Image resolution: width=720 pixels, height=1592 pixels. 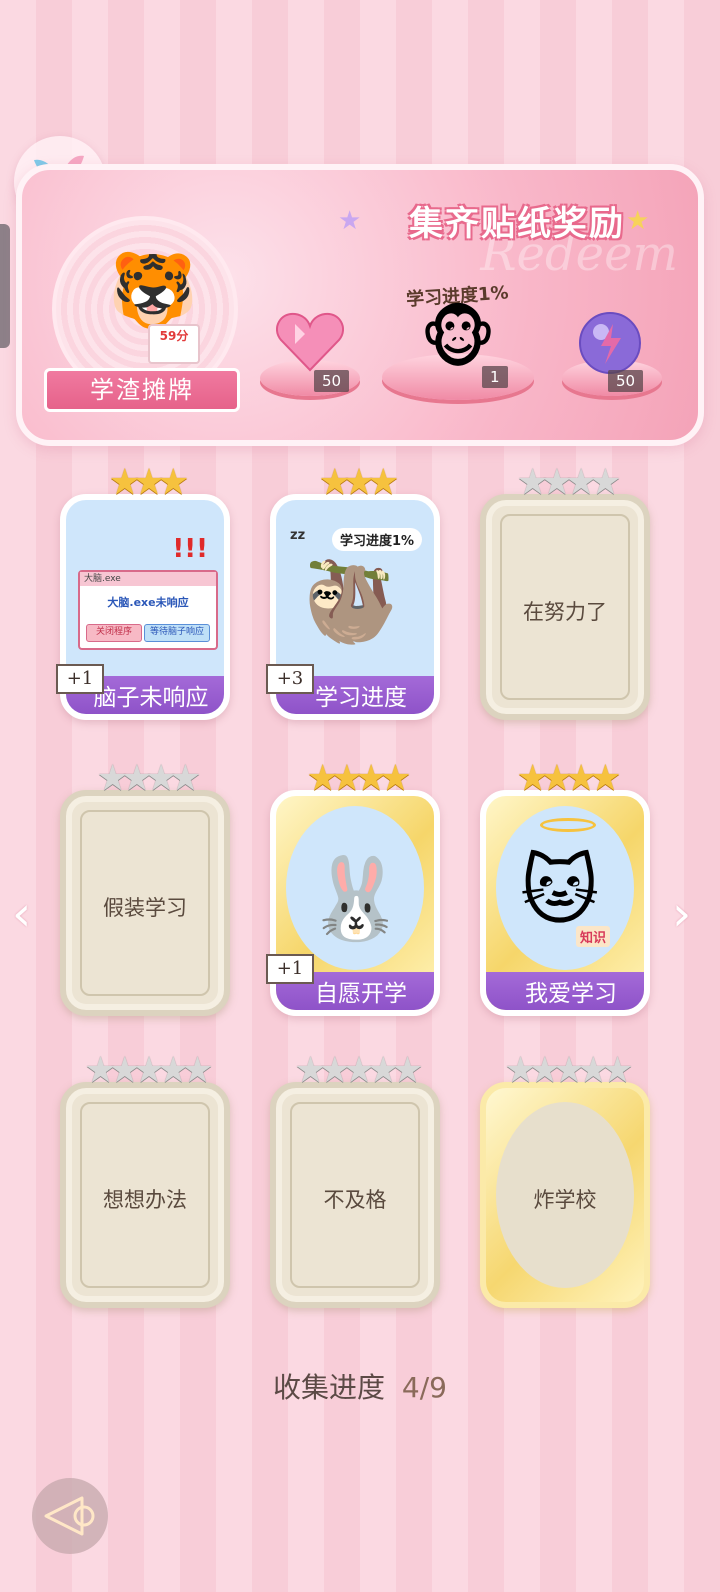 What do you see at coordinates (145, 1200) in the screenshot?
I see `card-title: 想想办法` at bounding box center [145, 1200].